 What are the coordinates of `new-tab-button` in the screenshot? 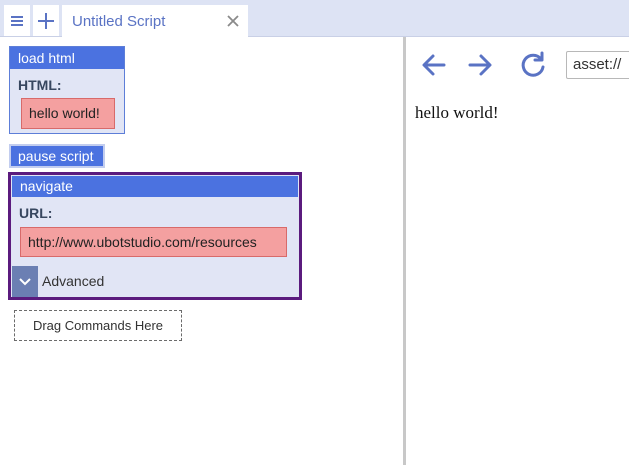 It's located at (46, 20).